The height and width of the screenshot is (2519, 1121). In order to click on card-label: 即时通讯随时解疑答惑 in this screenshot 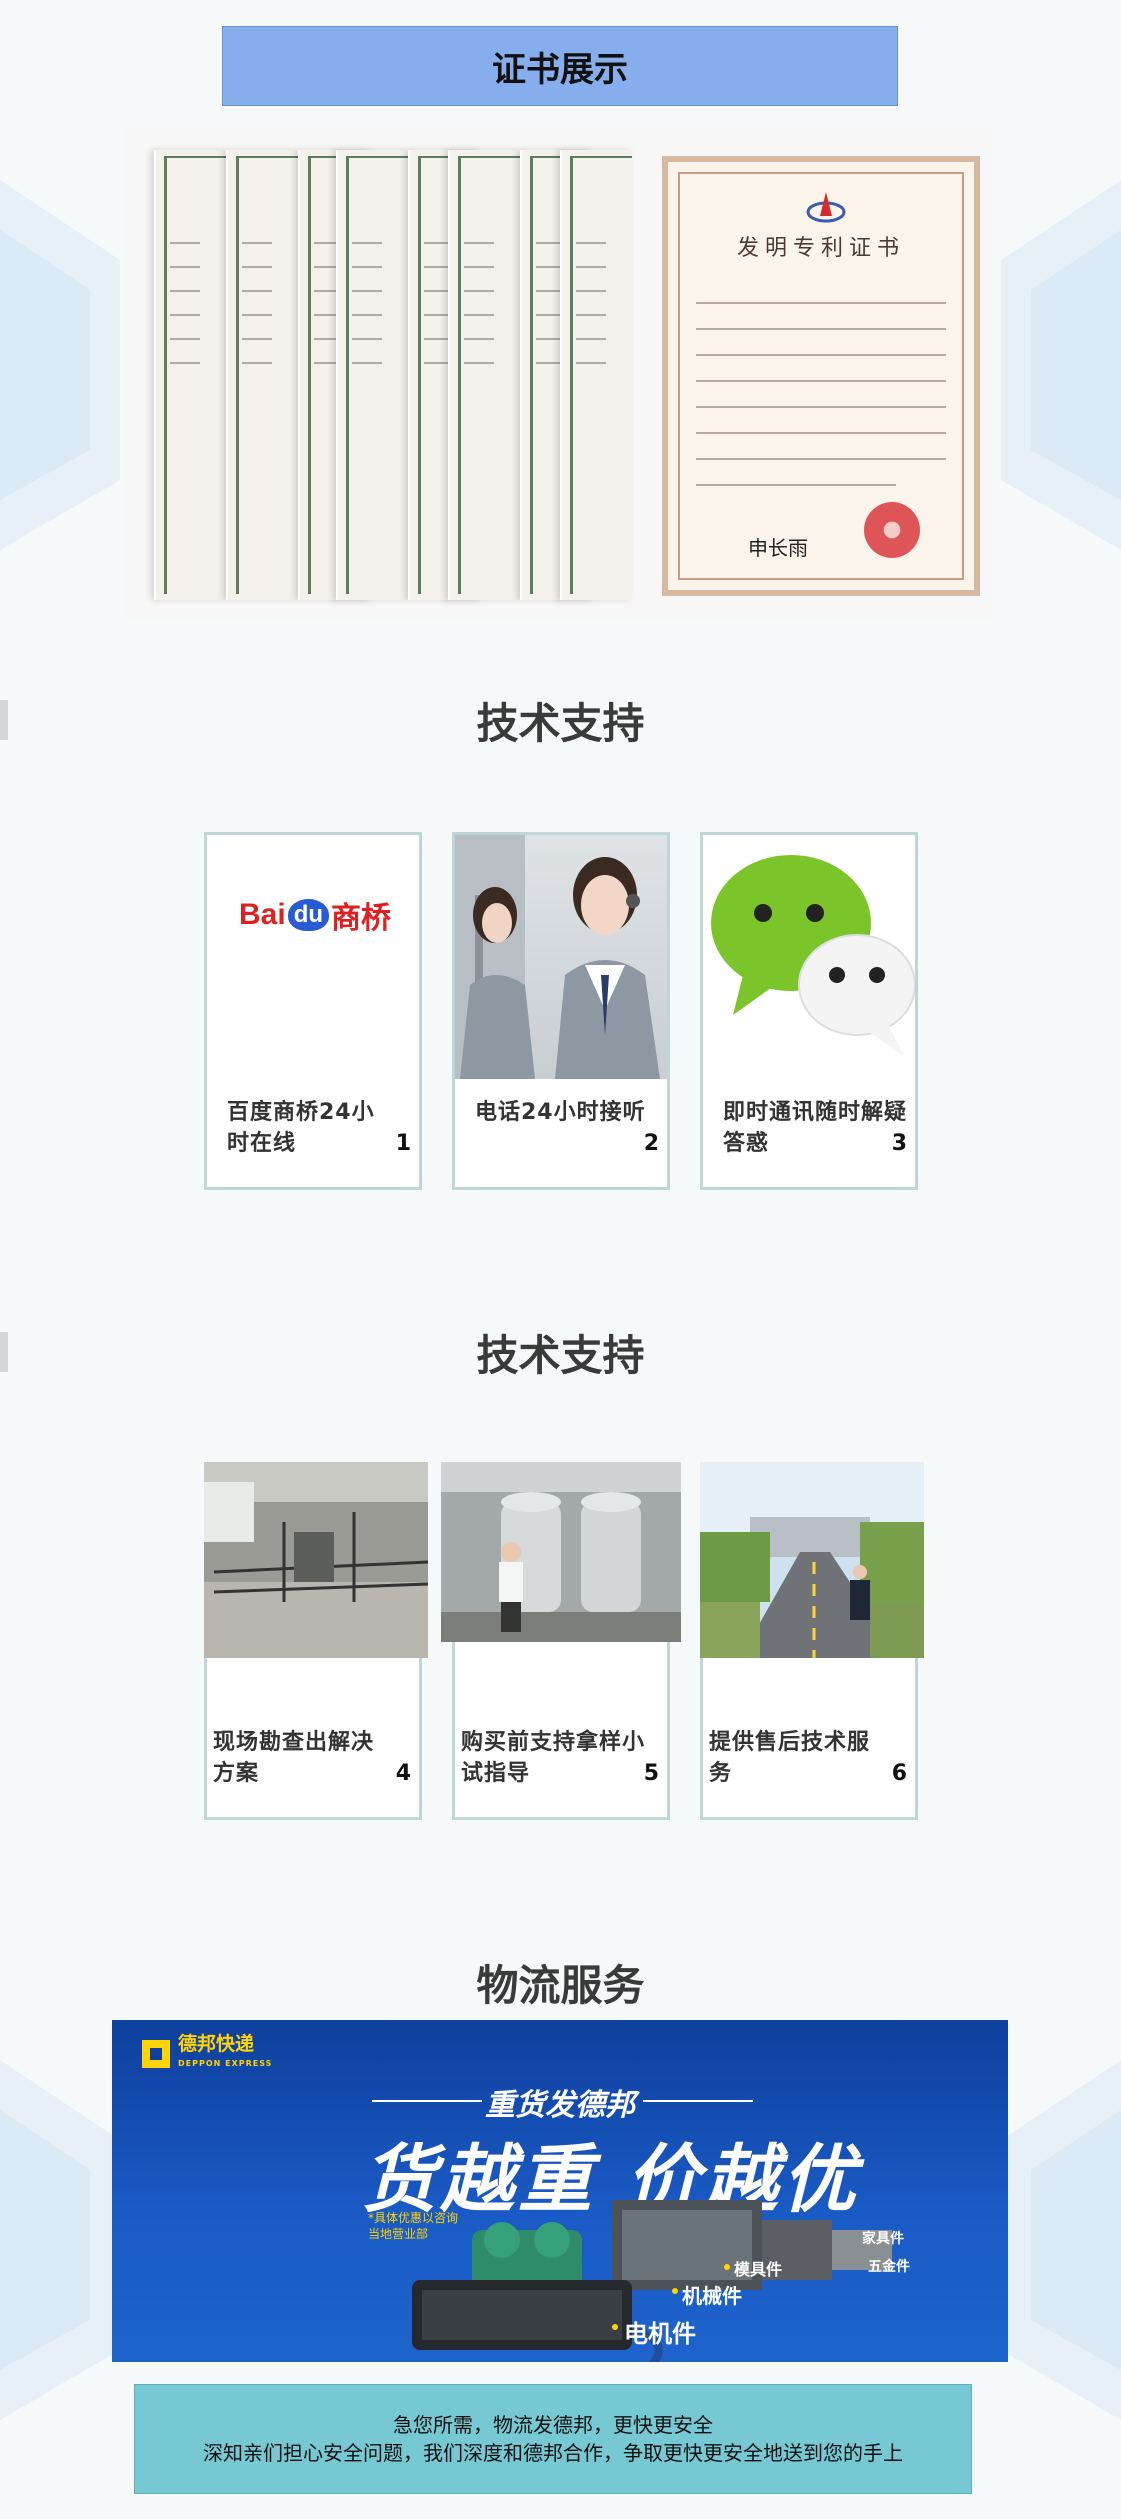, I will do `click(815, 1128)`.